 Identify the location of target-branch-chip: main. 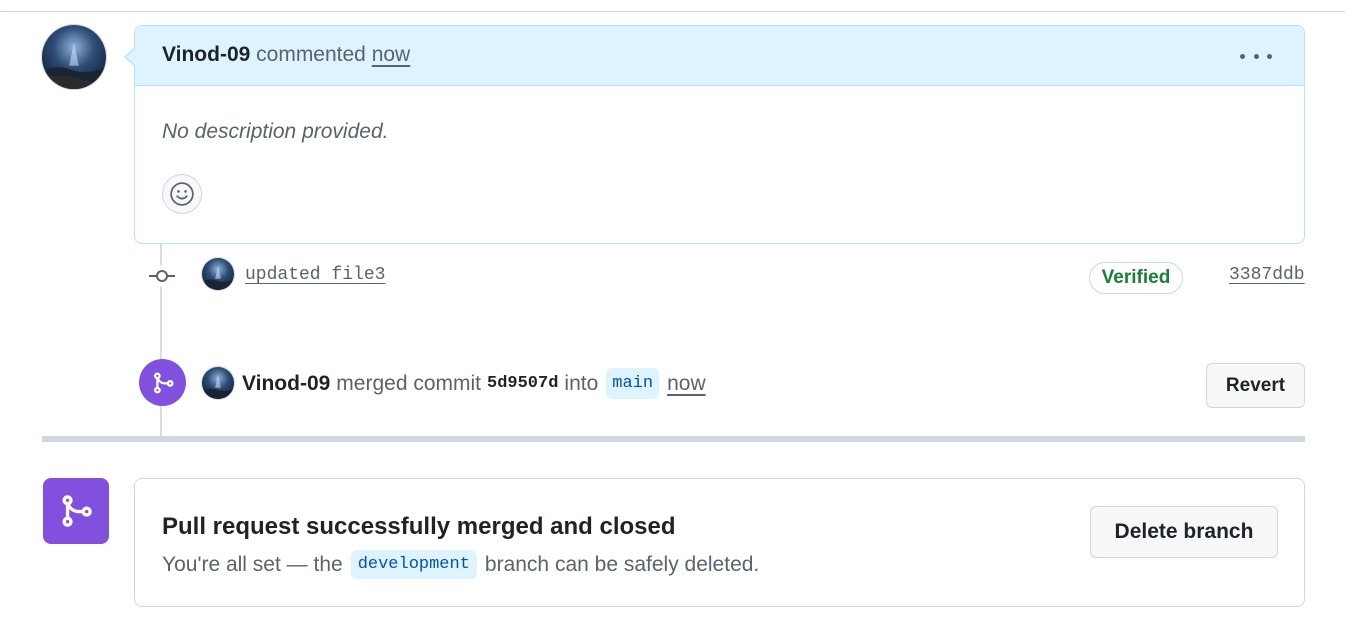
(633, 383).